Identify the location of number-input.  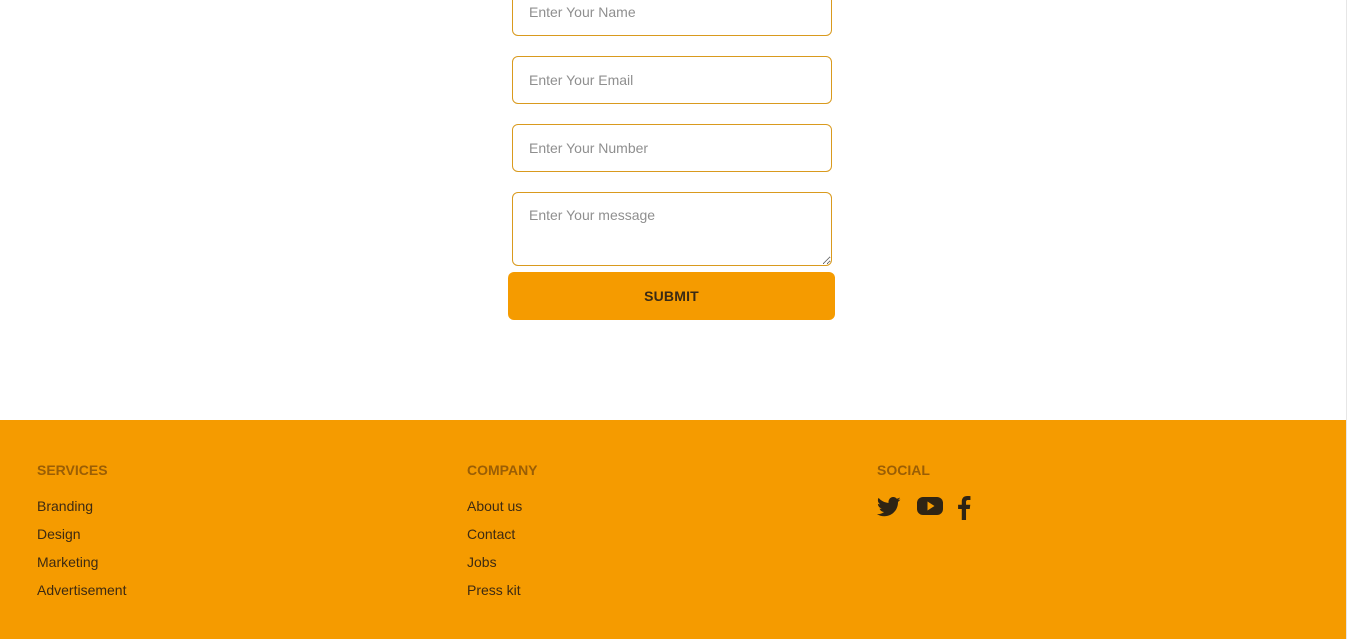
(672, 148).